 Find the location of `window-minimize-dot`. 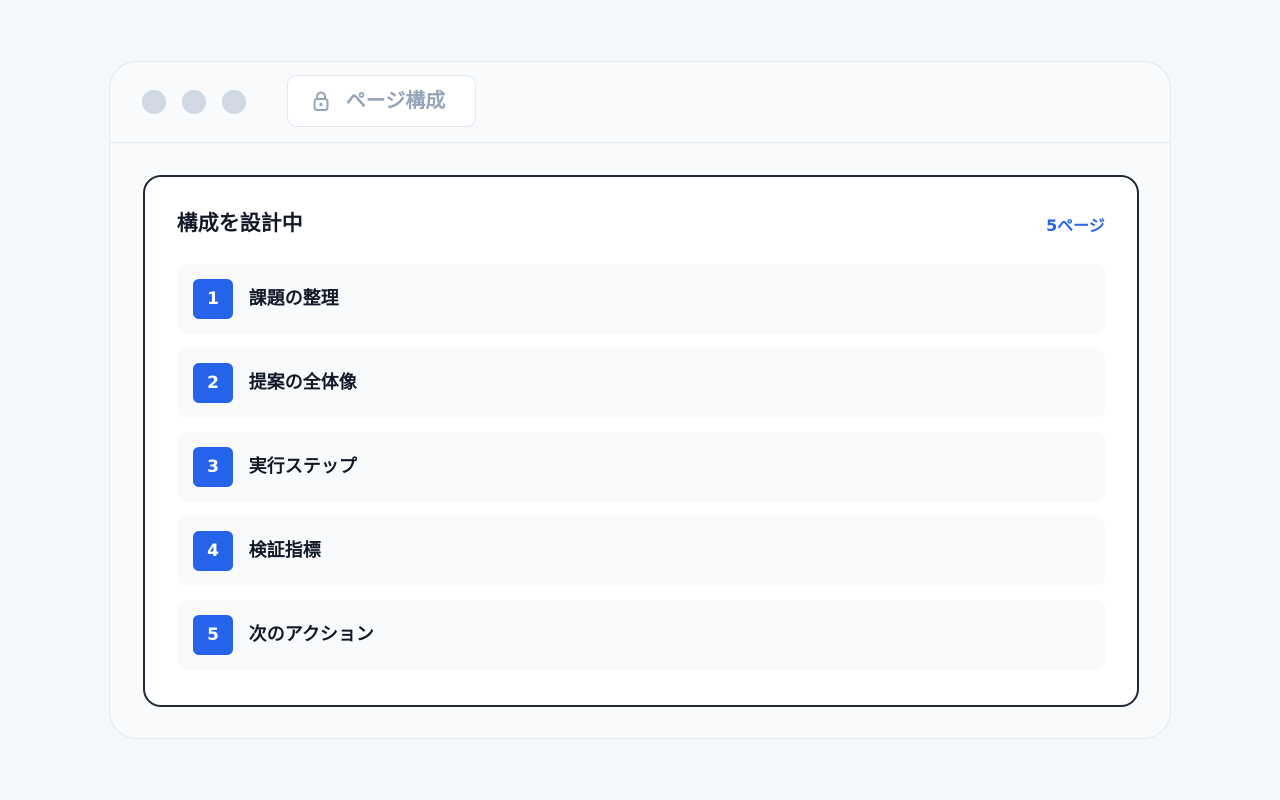

window-minimize-dot is located at coordinates (194, 102).